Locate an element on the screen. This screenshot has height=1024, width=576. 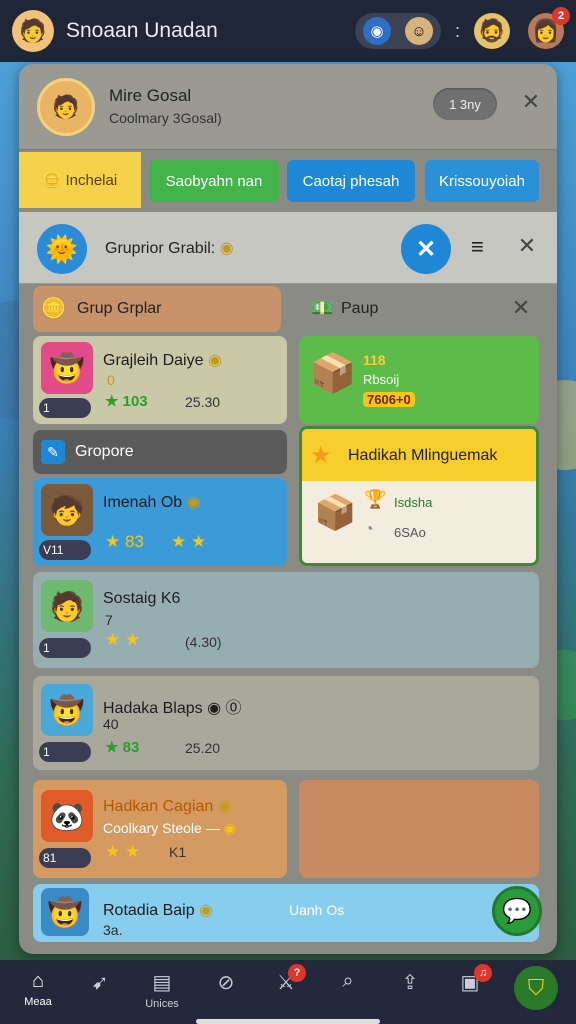
section-title: Gruprior Grabil: ◉ is located at coordinates (169, 248).